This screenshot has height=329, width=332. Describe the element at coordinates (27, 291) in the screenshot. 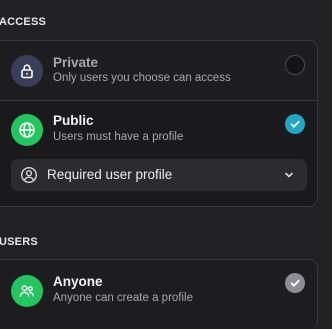

I see `users-icon` at that location.